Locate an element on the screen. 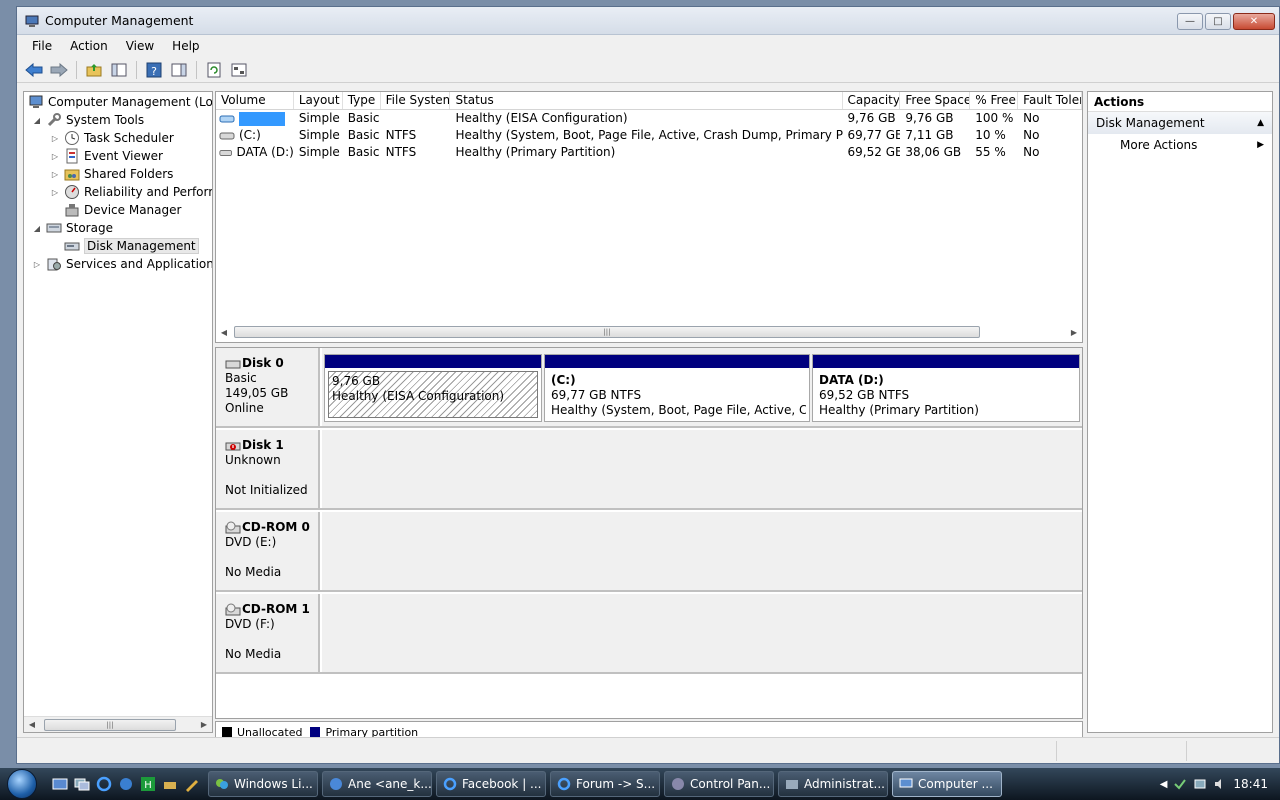 This screenshot has width=1280, height=800. back-button is located at coordinates (34, 70).